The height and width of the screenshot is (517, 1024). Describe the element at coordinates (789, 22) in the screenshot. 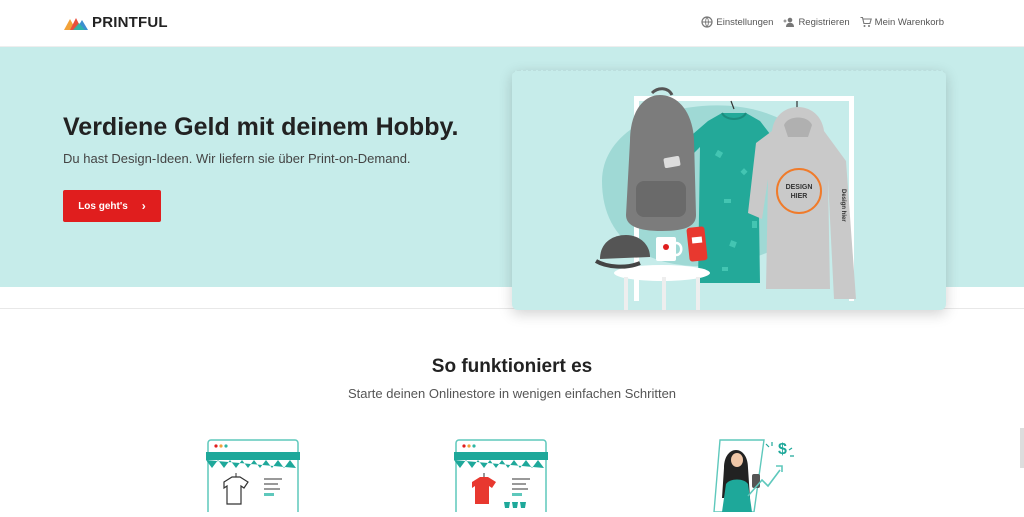

I see `add-user-icon` at that location.